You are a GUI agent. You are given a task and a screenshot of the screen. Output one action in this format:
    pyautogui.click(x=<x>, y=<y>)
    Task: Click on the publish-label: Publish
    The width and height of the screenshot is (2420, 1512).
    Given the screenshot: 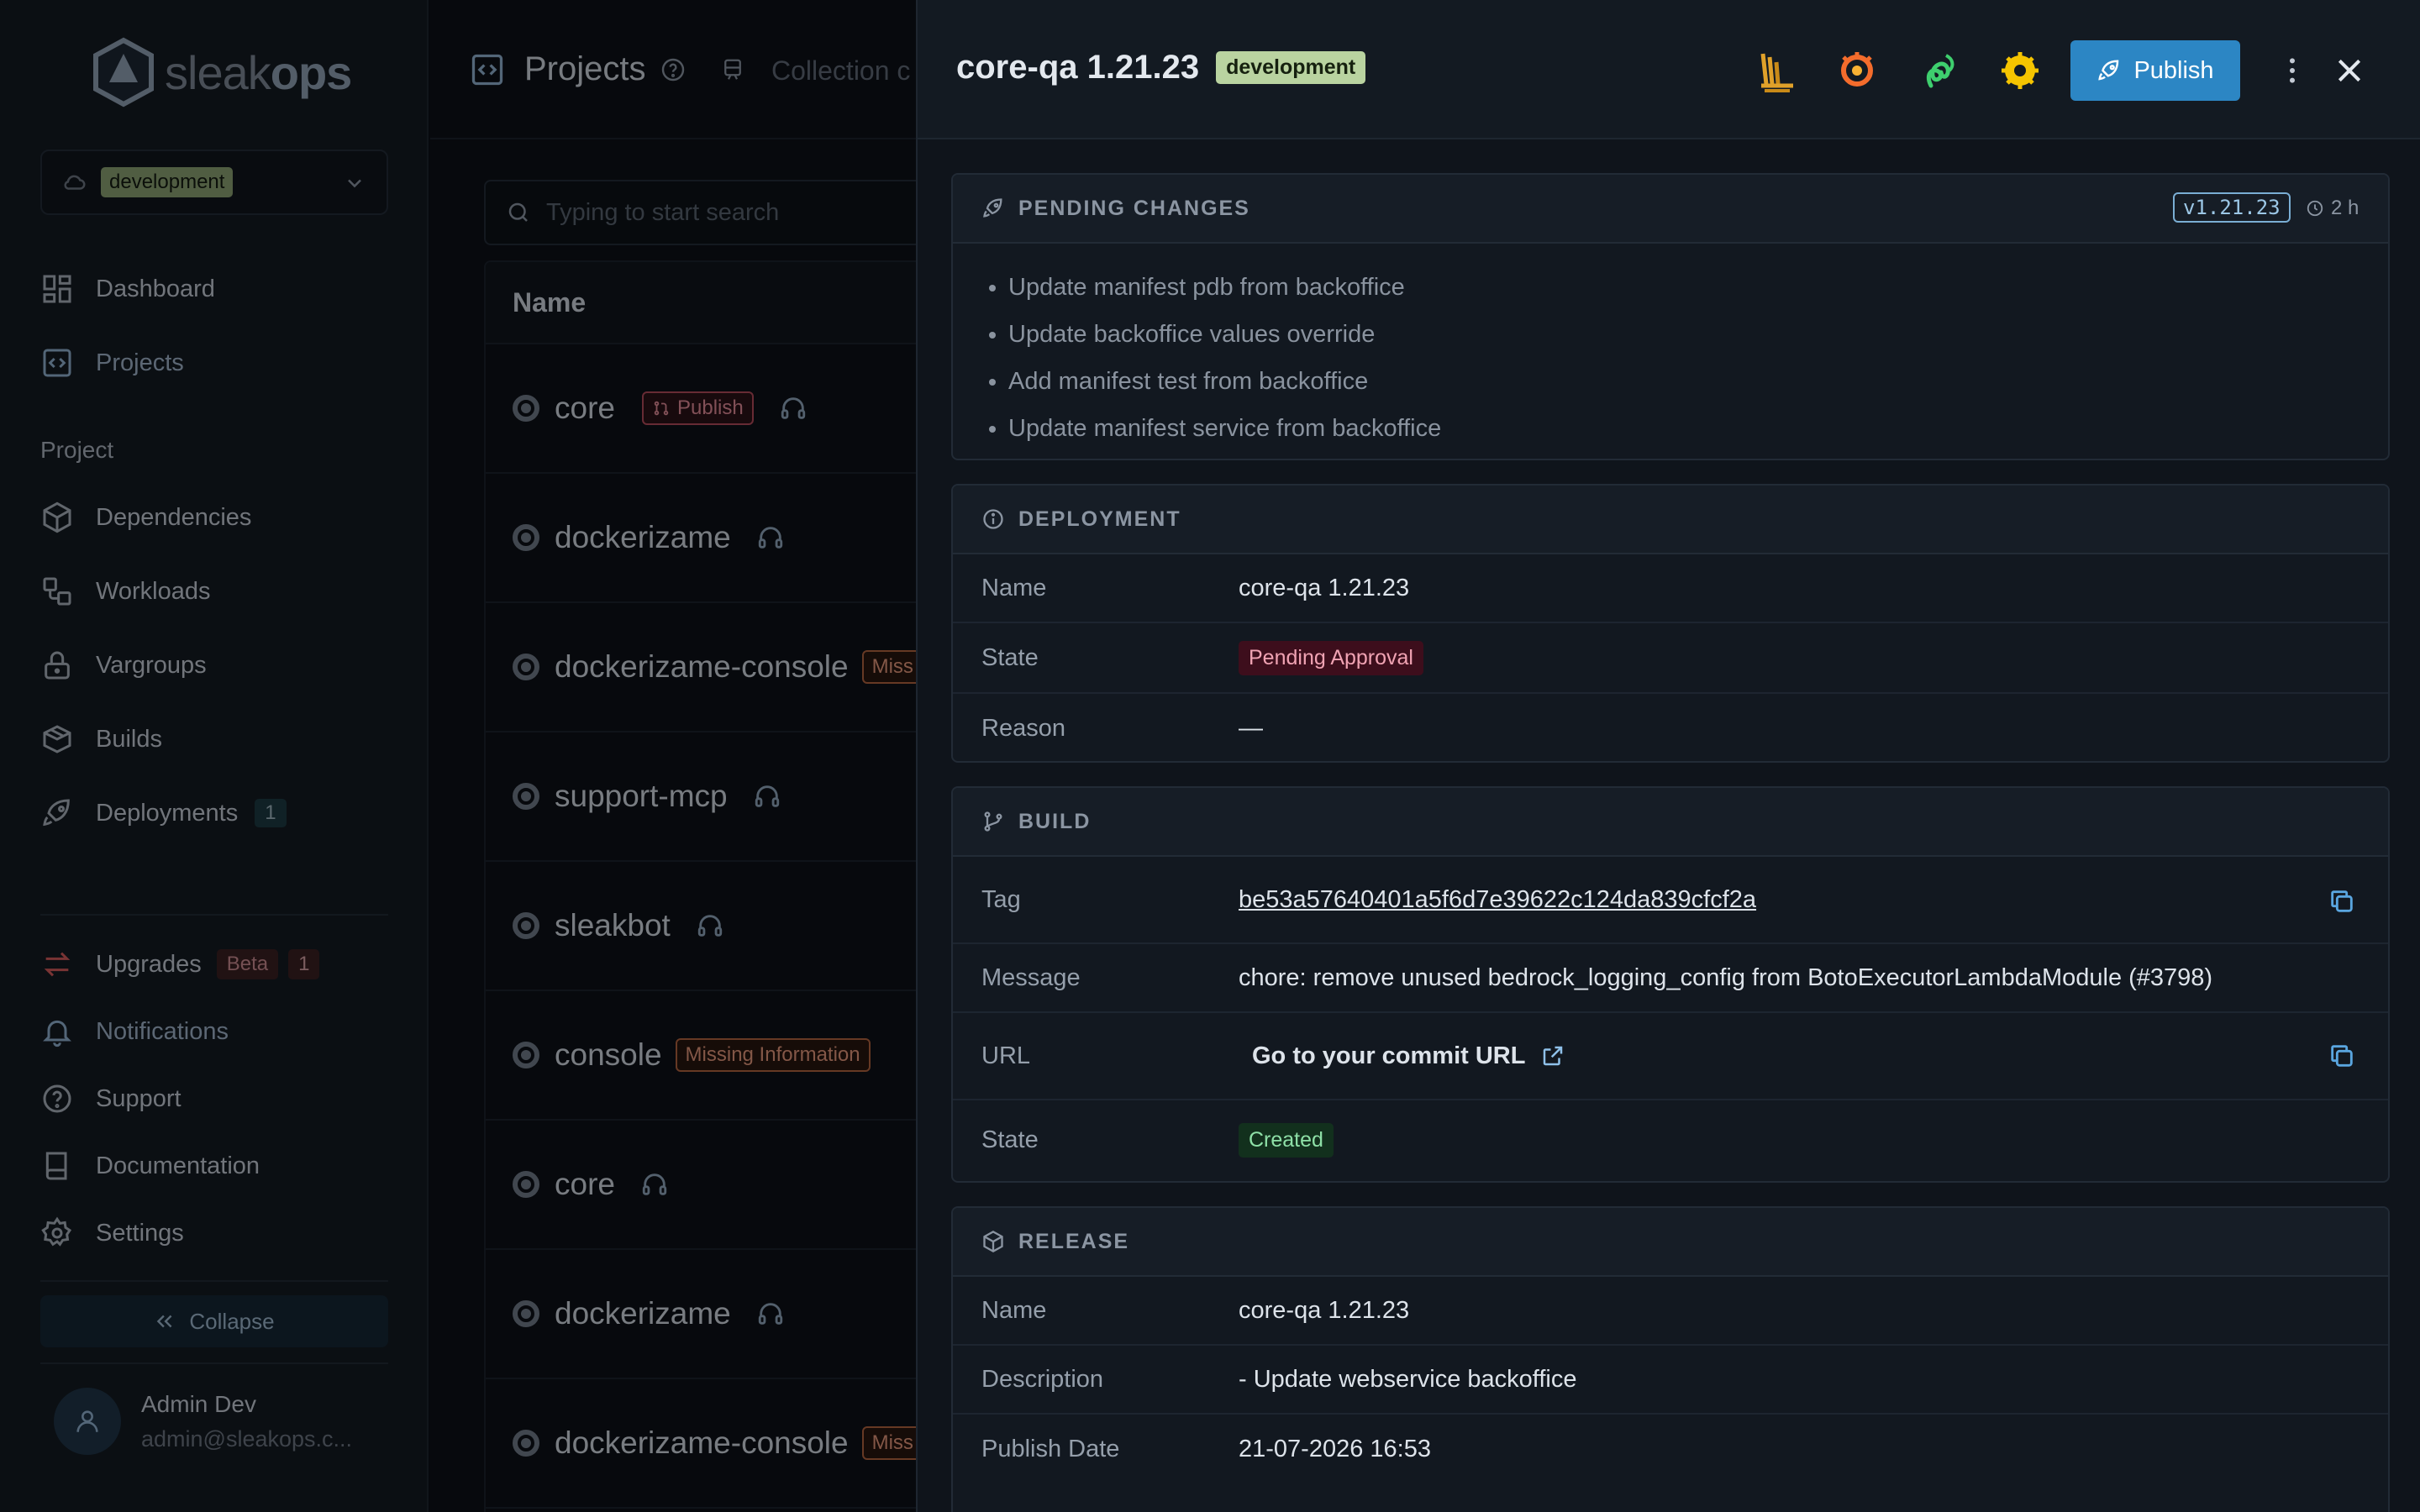 What is the action you would take?
    pyautogui.click(x=2173, y=70)
    